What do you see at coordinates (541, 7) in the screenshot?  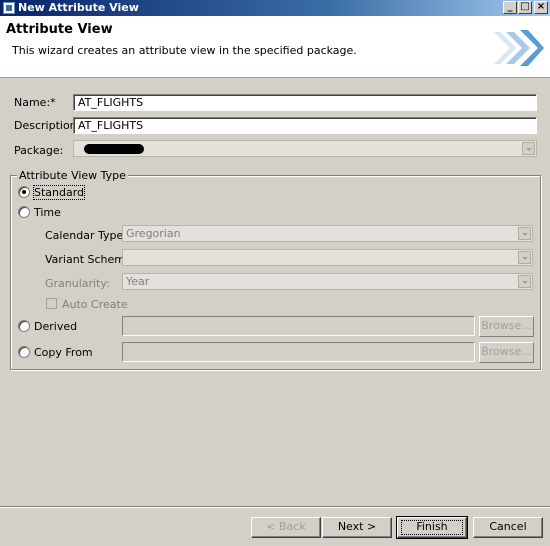 I see `close-button: ×` at bounding box center [541, 7].